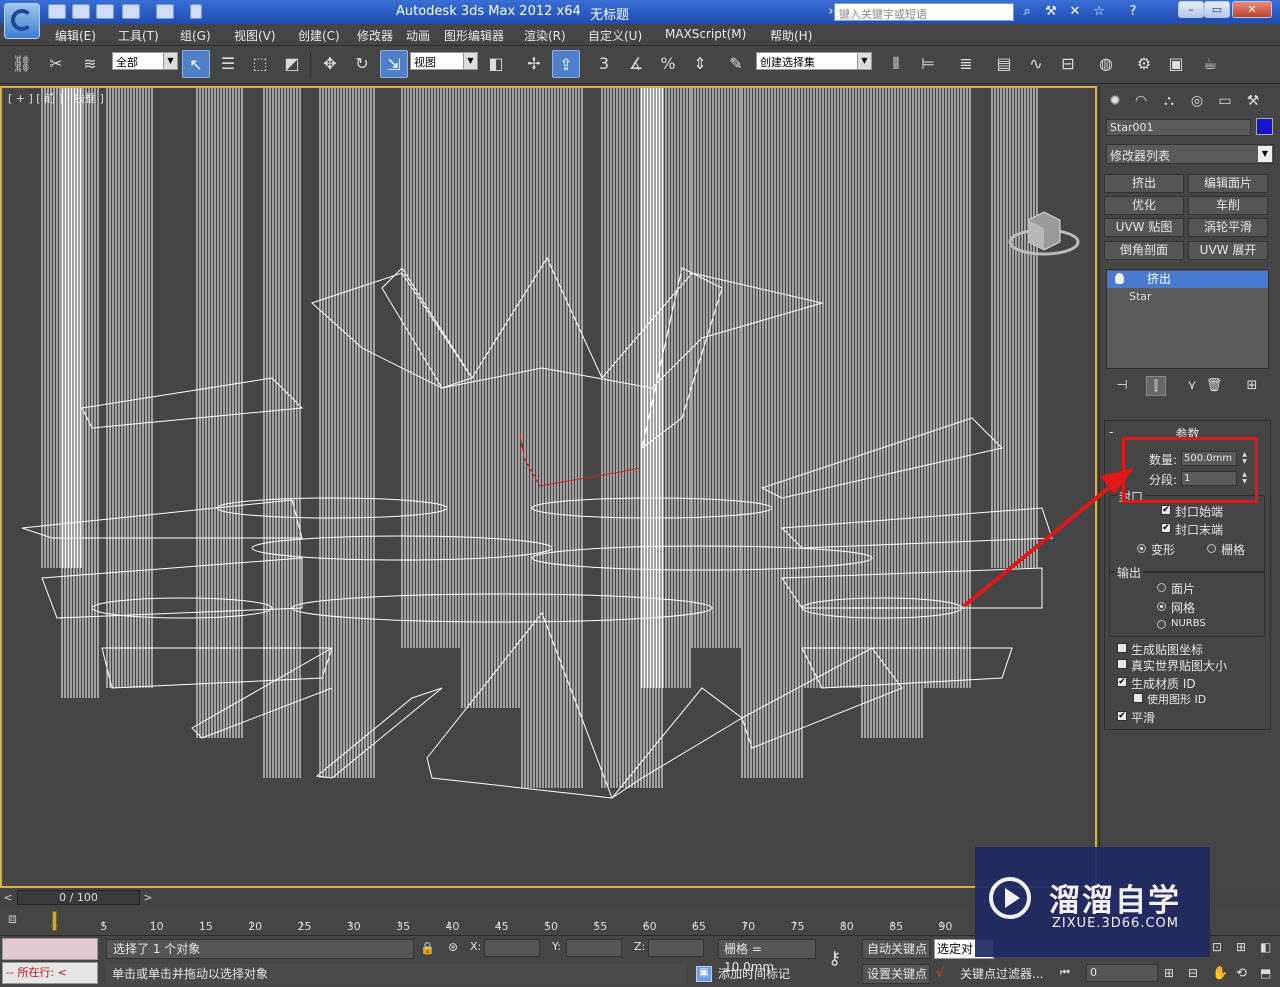  I want to click on menu-edit: 编辑(E), so click(75, 35).